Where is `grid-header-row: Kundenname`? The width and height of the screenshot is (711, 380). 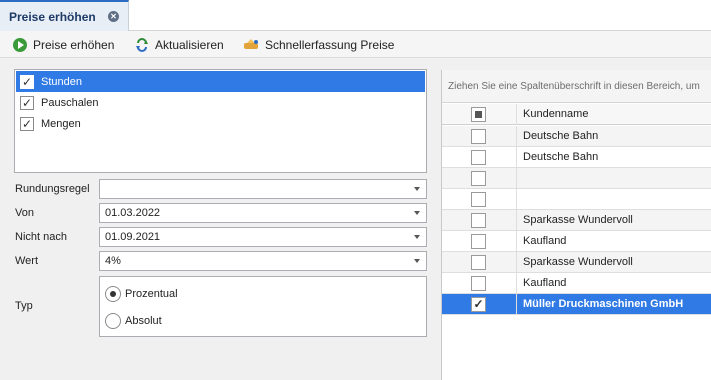
grid-header-row: Kundenname is located at coordinates (576, 114).